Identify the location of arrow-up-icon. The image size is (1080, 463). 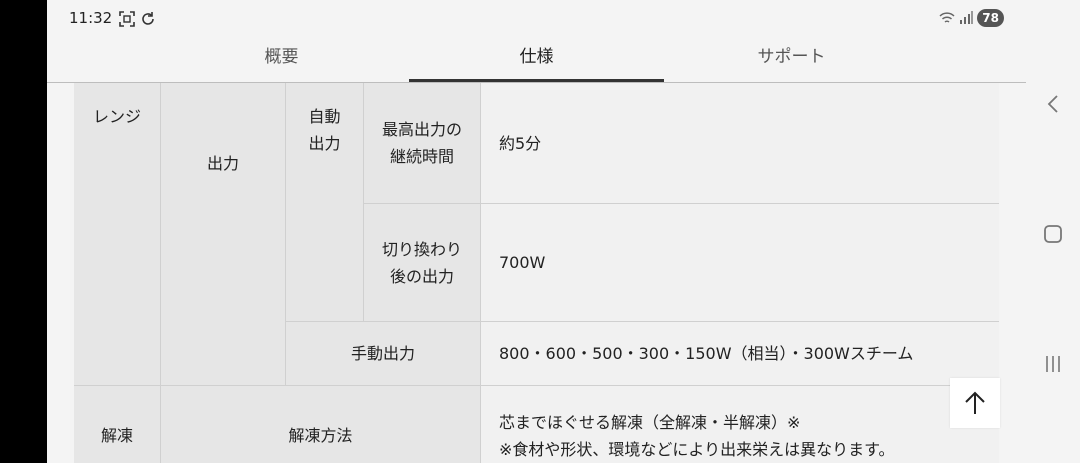
(975, 402).